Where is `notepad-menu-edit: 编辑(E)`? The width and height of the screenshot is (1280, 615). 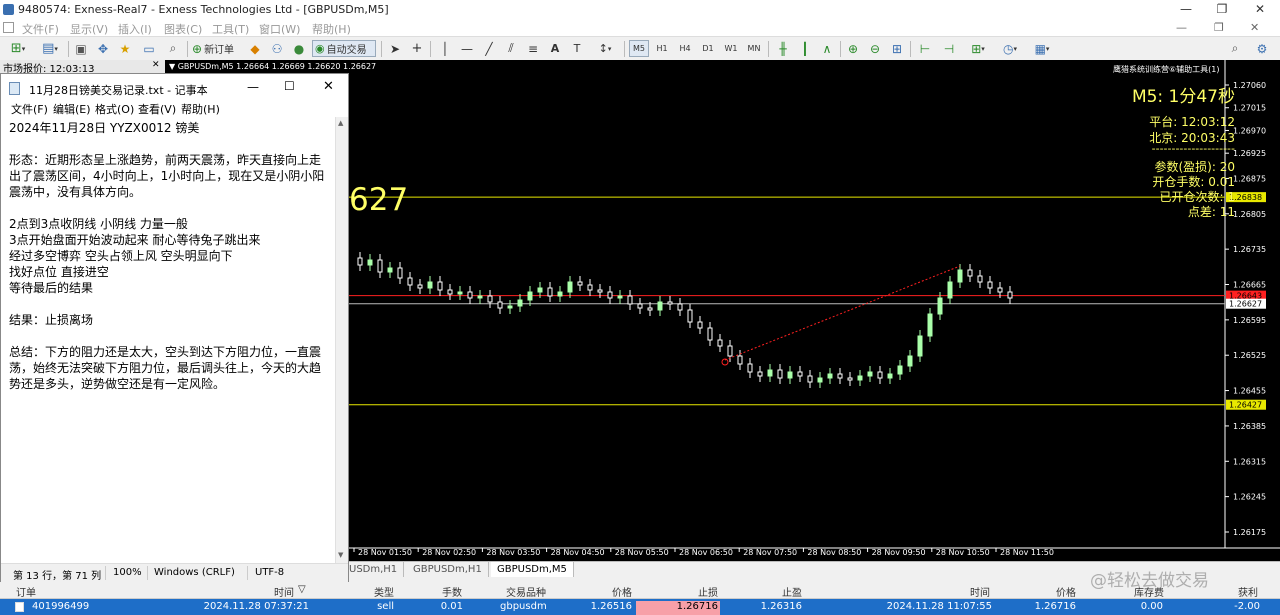
notepad-menu-edit: 编辑(E) is located at coordinates (72, 109).